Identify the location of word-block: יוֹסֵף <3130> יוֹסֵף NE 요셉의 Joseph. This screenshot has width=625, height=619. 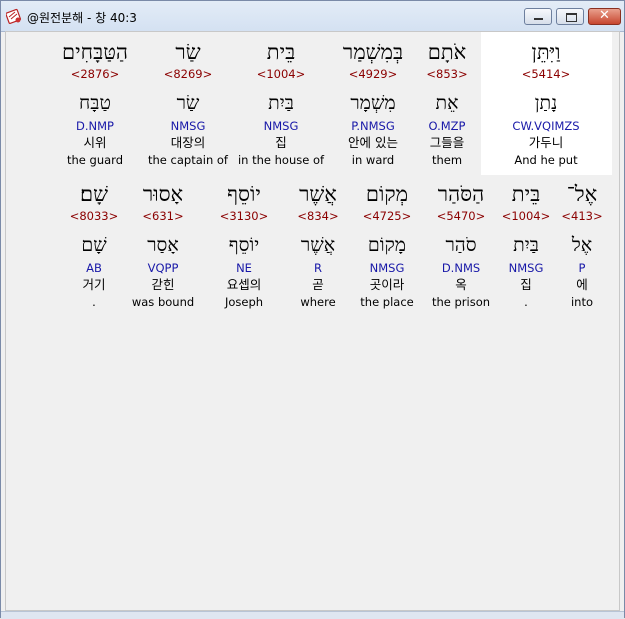
(244, 245).